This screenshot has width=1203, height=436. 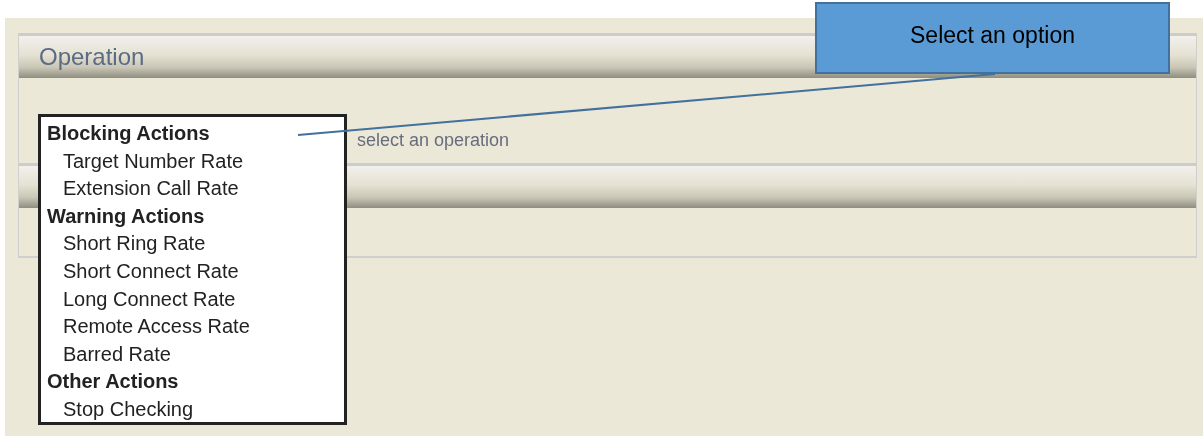 I want to click on dropdown-option: Remote Access Rate, so click(x=148, y=327).